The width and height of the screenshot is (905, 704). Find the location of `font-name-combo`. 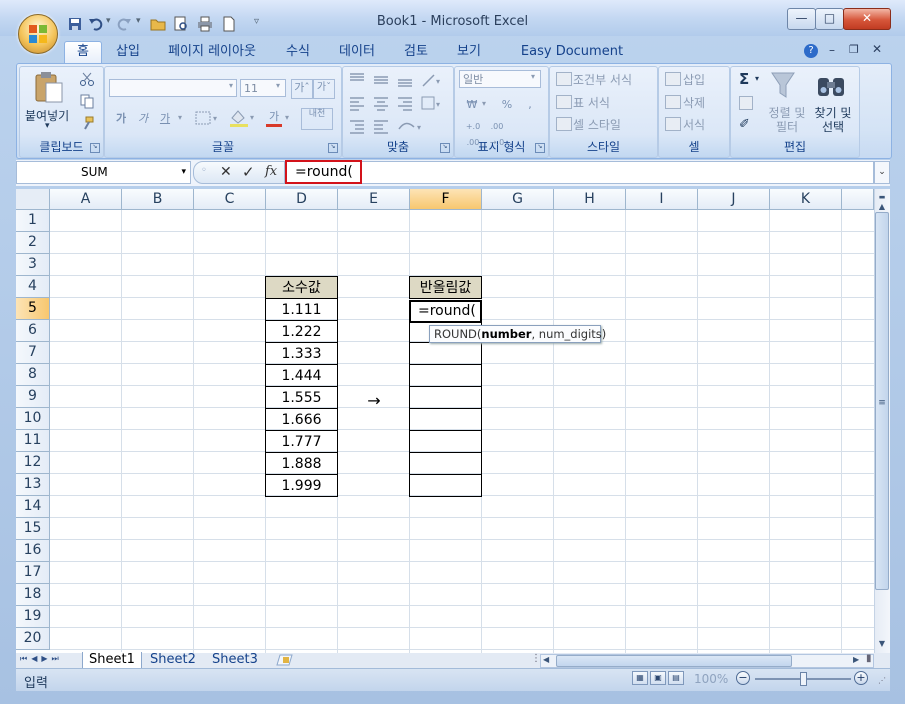

font-name-combo is located at coordinates (173, 88).